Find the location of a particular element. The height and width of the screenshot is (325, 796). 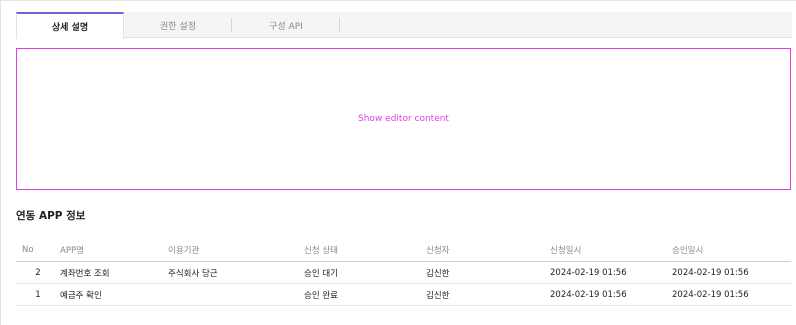

frame-left-border is located at coordinates (0, 162).